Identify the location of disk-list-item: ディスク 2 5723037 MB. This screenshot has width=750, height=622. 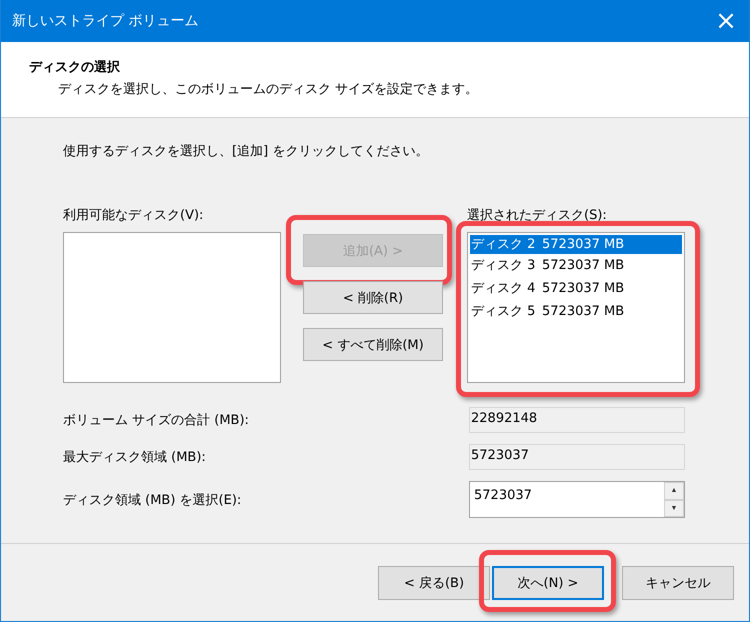
(576, 244).